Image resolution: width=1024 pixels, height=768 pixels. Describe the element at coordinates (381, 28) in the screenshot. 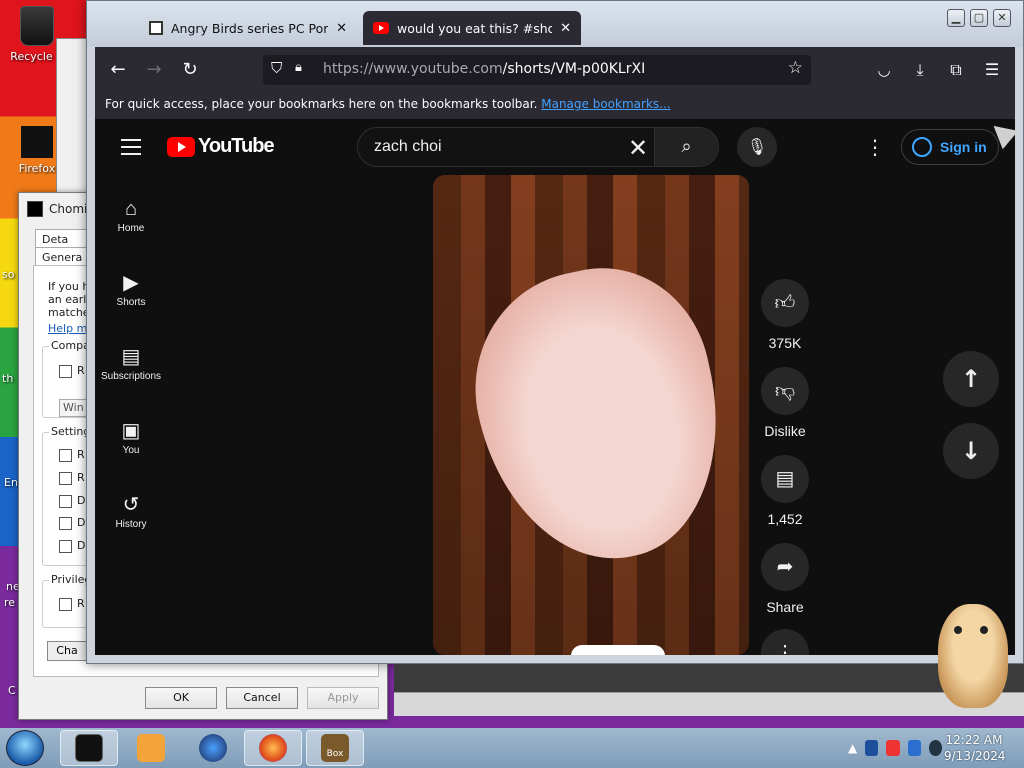

I see `youtube-icon` at that location.